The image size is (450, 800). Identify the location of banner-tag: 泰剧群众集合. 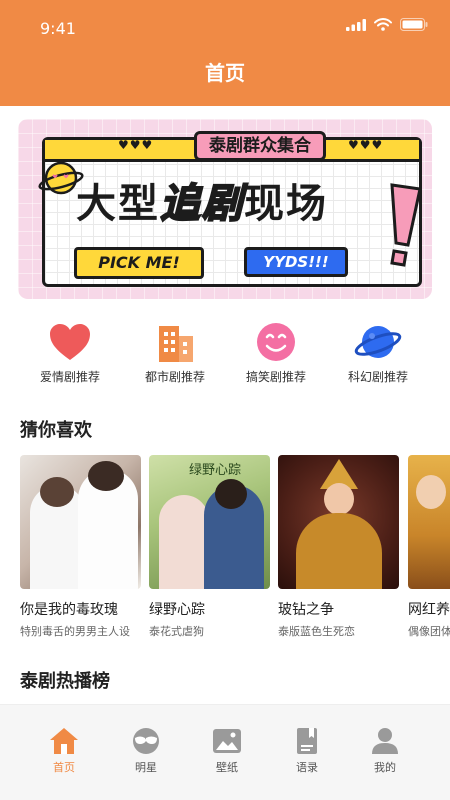
(260, 146).